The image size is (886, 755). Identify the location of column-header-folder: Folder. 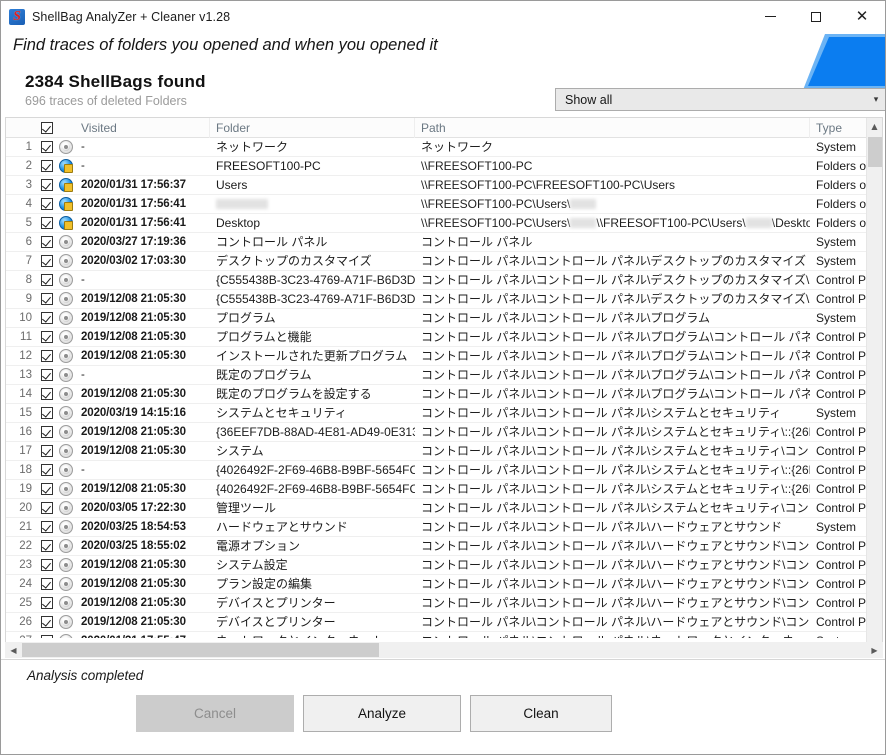
(312, 128).